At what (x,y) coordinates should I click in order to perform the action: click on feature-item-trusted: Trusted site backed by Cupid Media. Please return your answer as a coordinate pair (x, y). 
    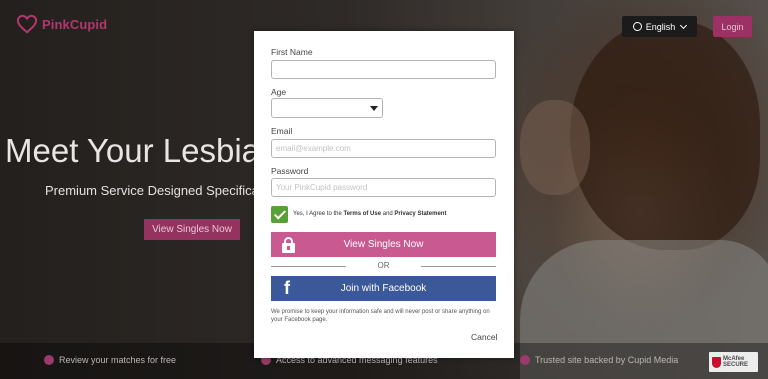
    Looking at the image, I should click on (599, 360).